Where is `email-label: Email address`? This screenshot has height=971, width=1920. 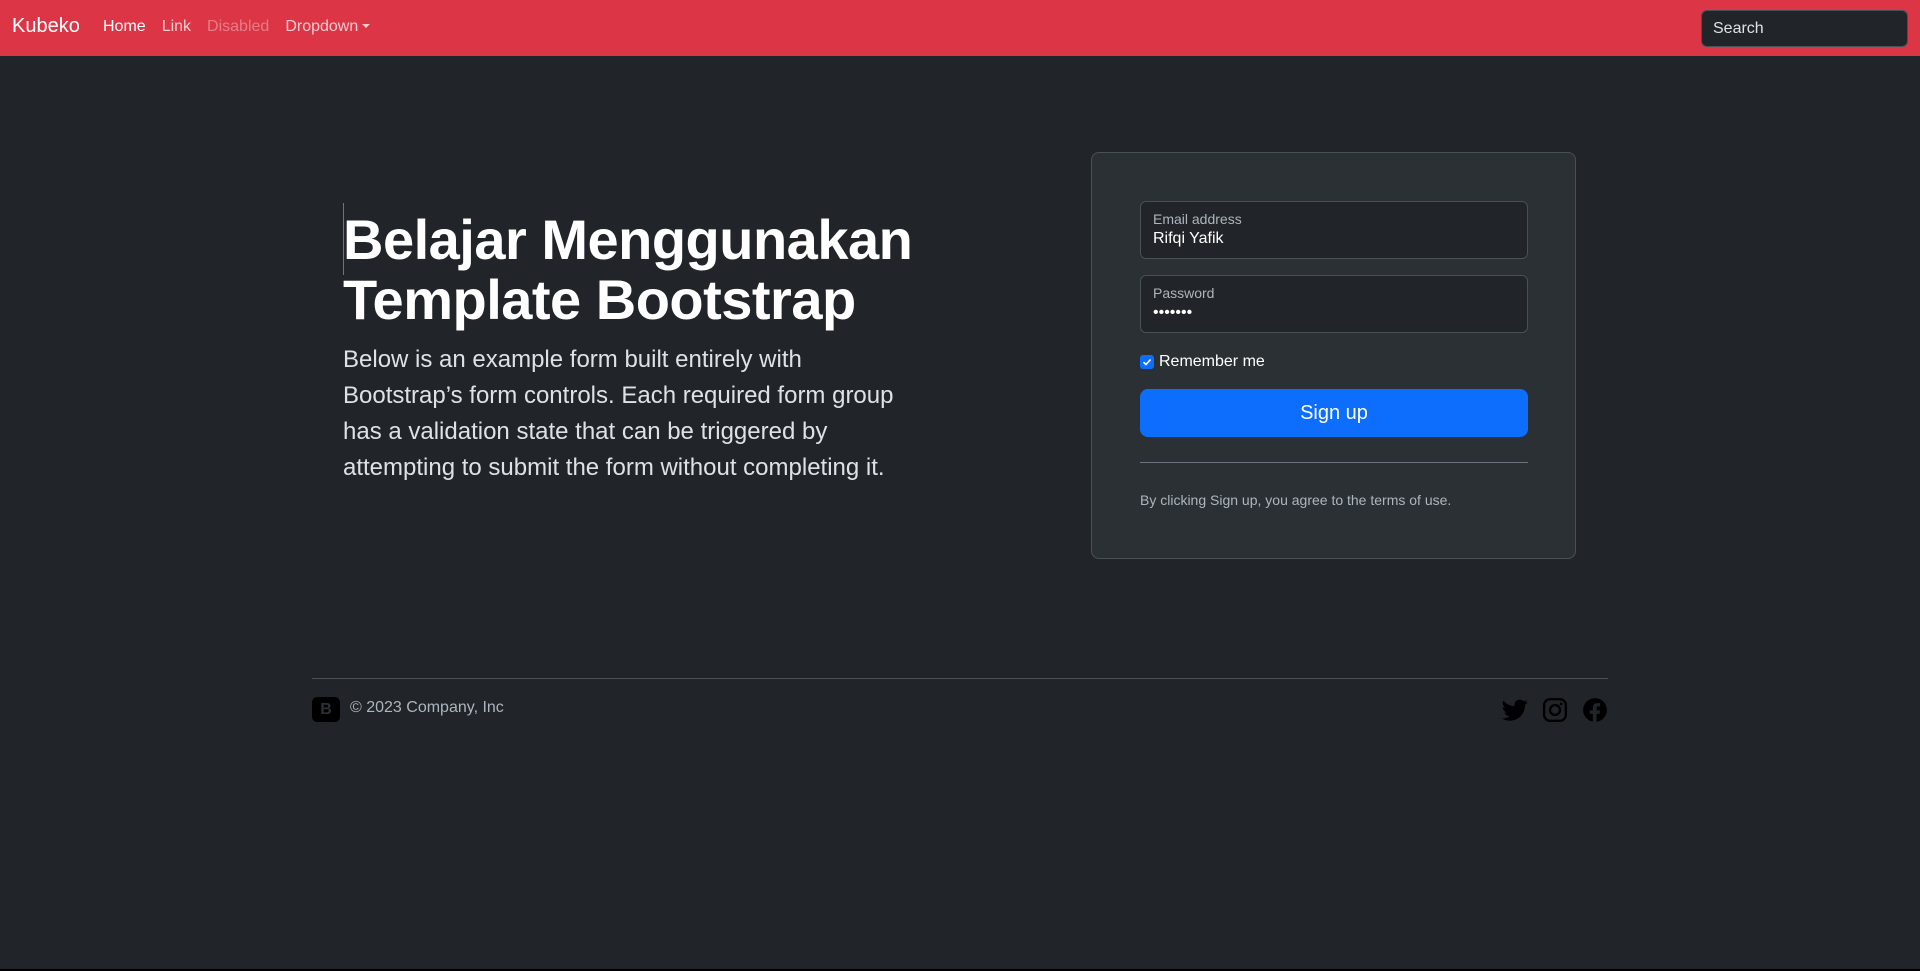 email-label: Email address is located at coordinates (1197, 219).